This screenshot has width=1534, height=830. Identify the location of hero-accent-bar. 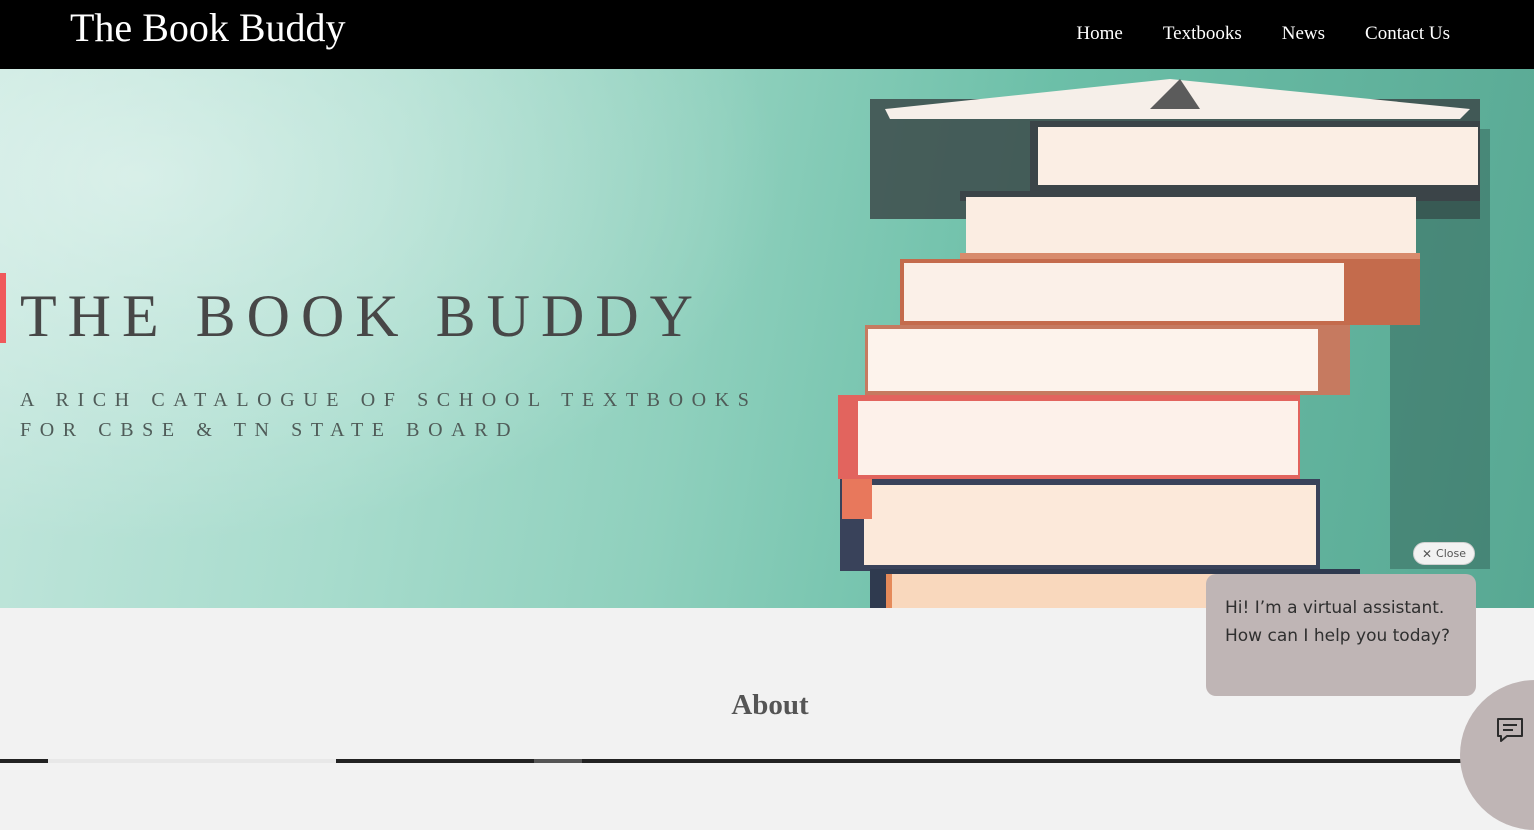
(3, 308).